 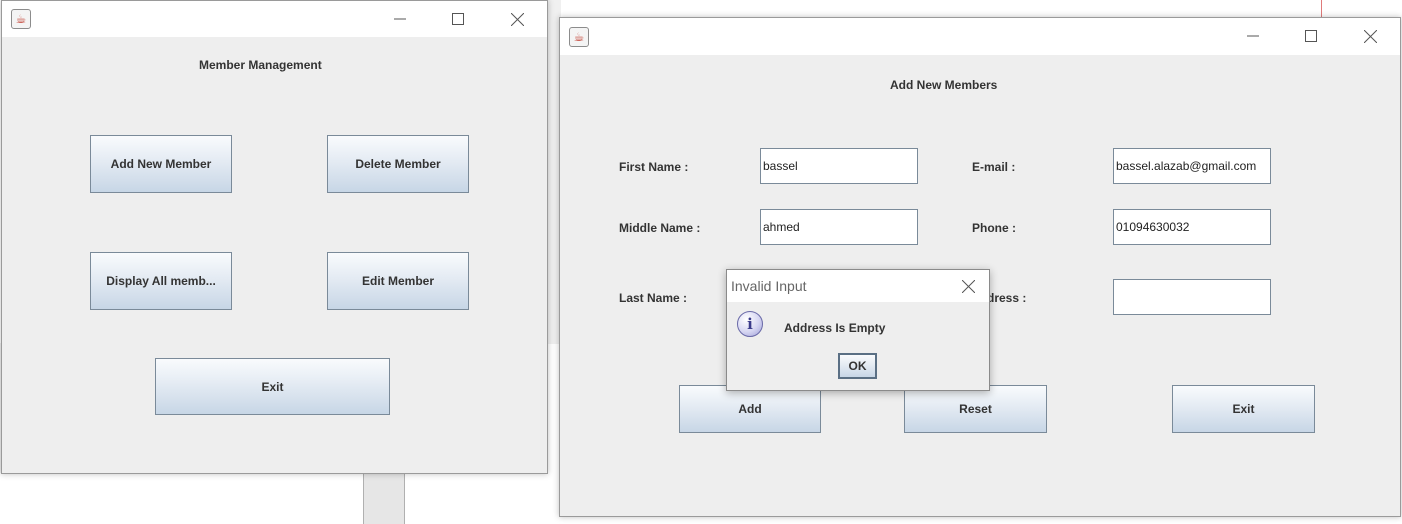 I want to click on invalid-input-dialog: Invalid Input i Address Is Empty OK, so click(x=858, y=330).